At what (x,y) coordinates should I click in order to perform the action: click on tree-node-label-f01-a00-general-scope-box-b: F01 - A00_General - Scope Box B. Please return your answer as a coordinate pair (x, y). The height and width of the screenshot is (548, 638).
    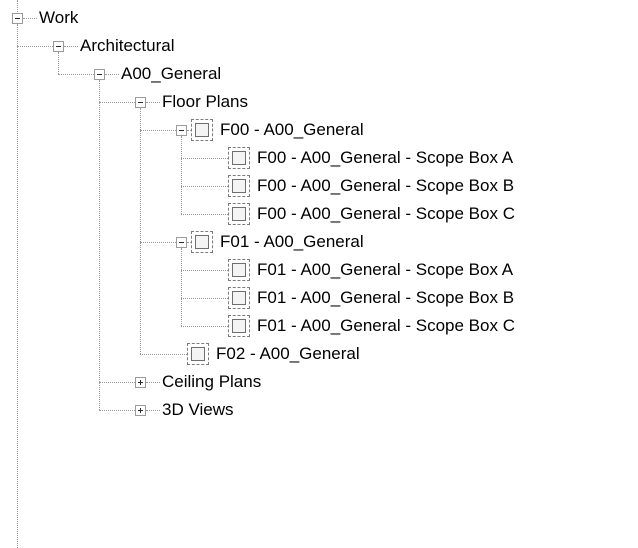
    Looking at the image, I should click on (385, 298).